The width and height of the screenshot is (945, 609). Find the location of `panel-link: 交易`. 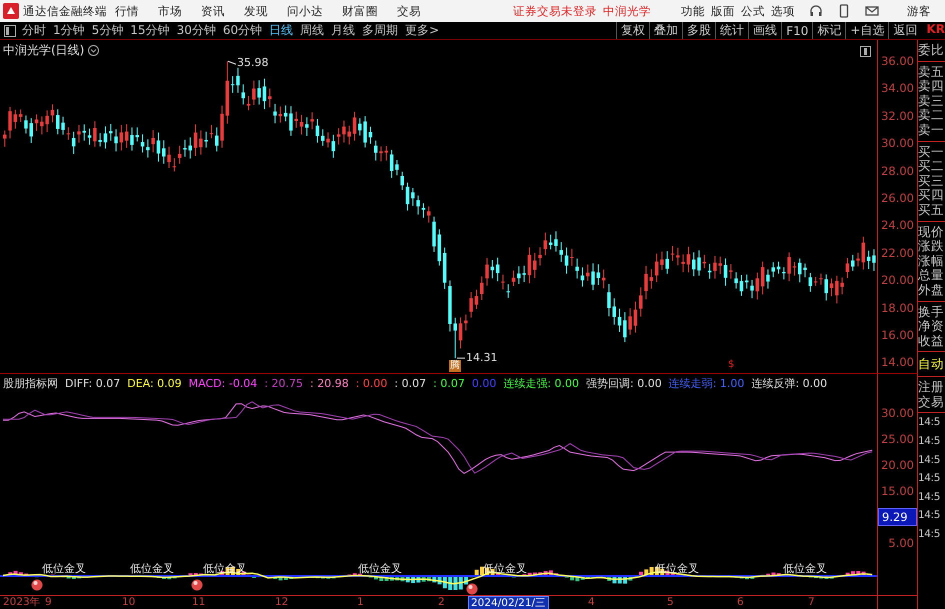

panel-link: 交易 is located at coordinates (931, 402).